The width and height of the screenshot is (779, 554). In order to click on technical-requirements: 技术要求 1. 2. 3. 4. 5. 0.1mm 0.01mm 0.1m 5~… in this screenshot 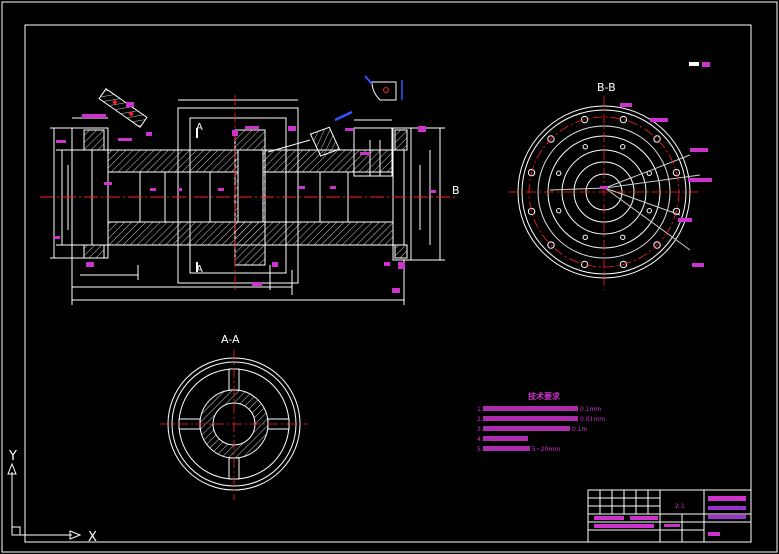, I will do `click(541, 422)`.